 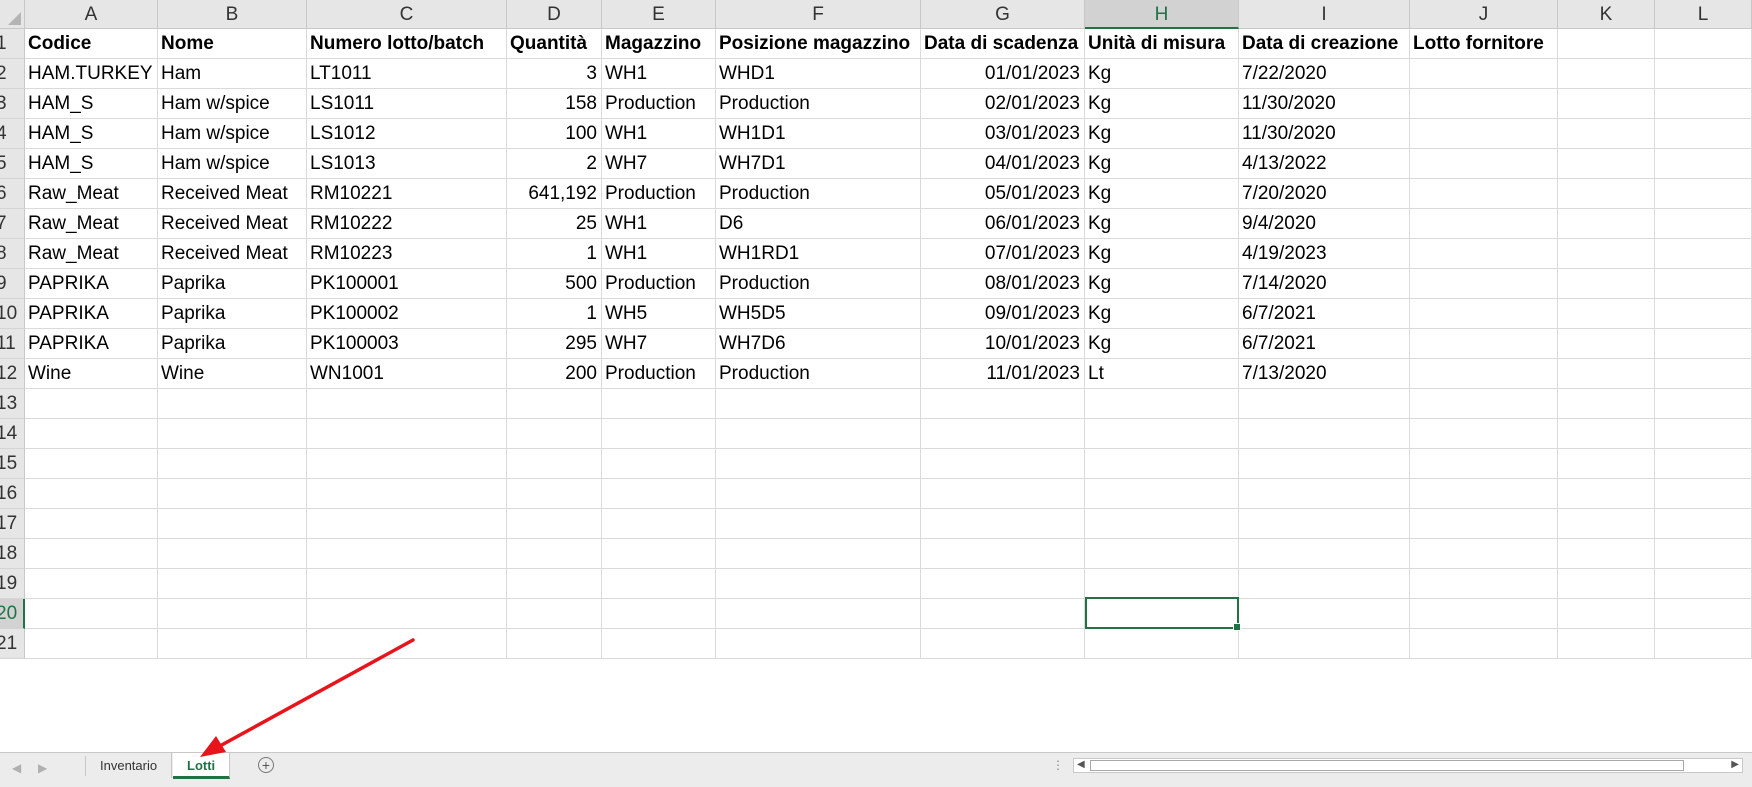 I want to click on table-cell: LT1011, so click(x=407, y=74).